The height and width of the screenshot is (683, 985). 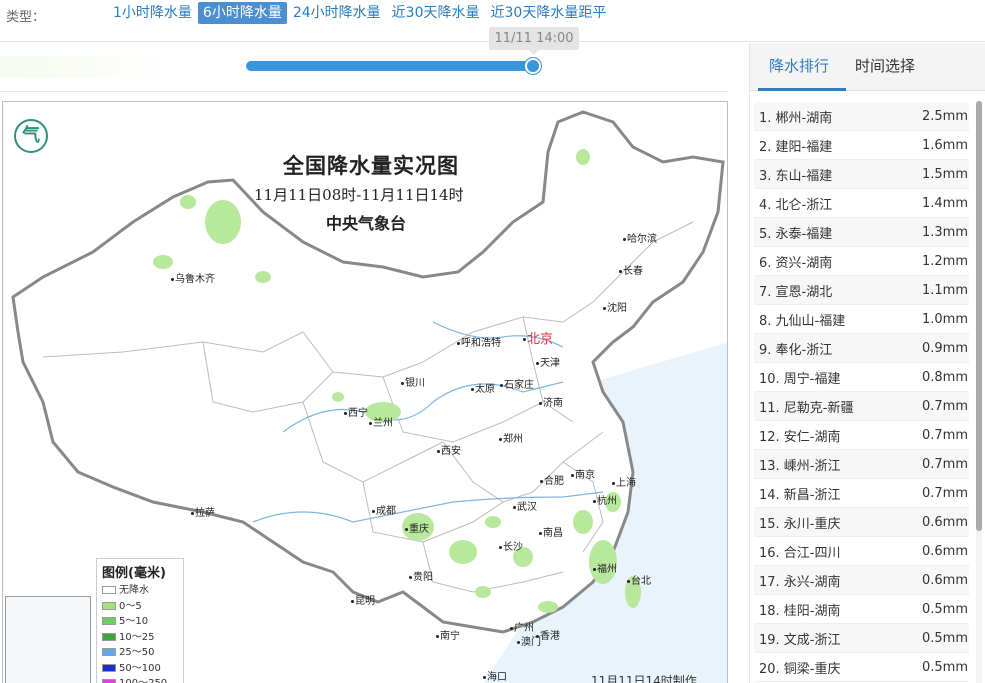 I want to click on ranking-row: 20. 铜梁-重庆 0.5mm, so click(x=861, y=667).